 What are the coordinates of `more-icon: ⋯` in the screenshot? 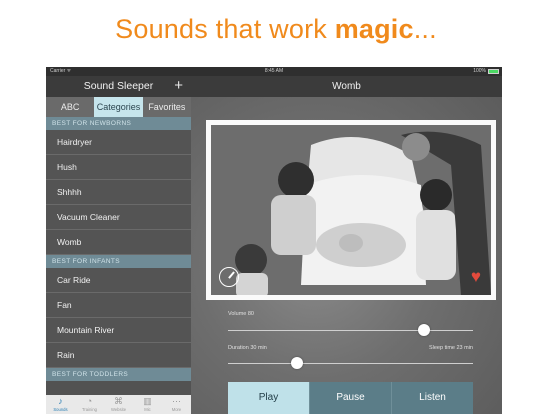 It's located at (176, 401).